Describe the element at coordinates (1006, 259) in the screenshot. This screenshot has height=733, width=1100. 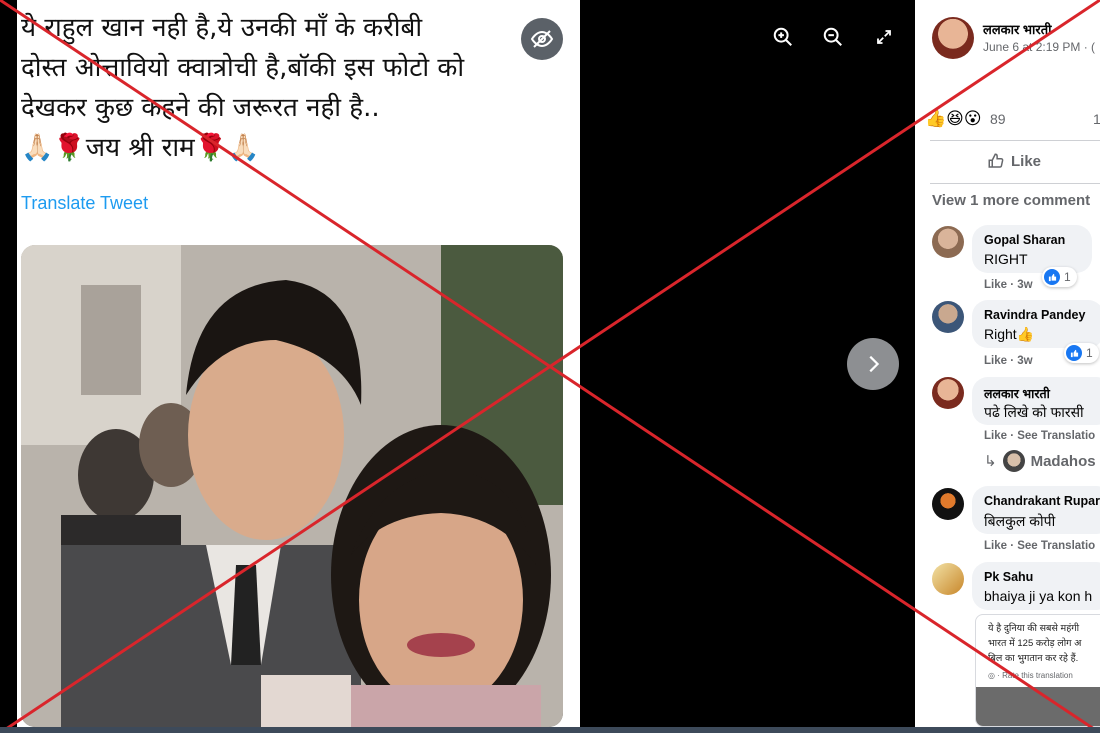
I see `comment-text: RIGHT` at that location.